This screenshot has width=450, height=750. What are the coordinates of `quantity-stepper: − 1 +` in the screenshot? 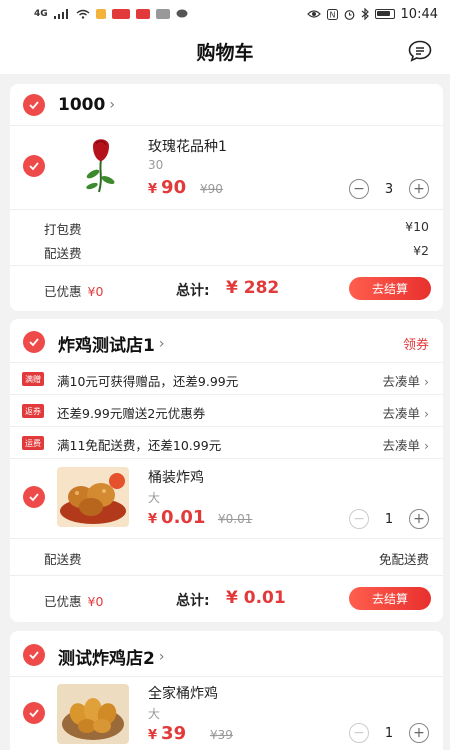 It's located at (389, 519).